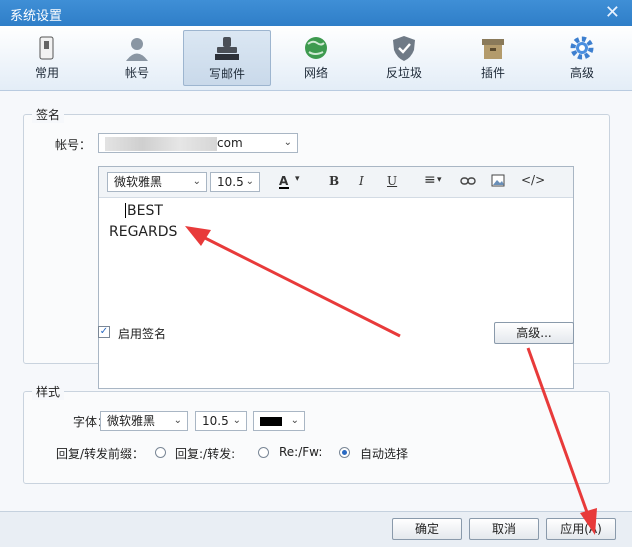 The width and height of the screenshot is (632, 547). What do you see at coordinates (301, 452) in the screenshot?
I see `prefix-option-re: Re:/Fw:` at bounding box center [301, 452].